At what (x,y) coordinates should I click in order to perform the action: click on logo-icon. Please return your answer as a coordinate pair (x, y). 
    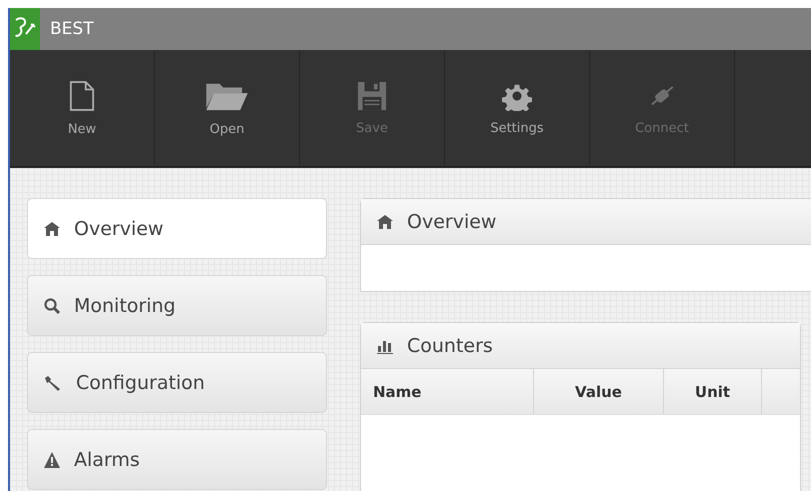
    Looking at the image, I should click on (25, 29).